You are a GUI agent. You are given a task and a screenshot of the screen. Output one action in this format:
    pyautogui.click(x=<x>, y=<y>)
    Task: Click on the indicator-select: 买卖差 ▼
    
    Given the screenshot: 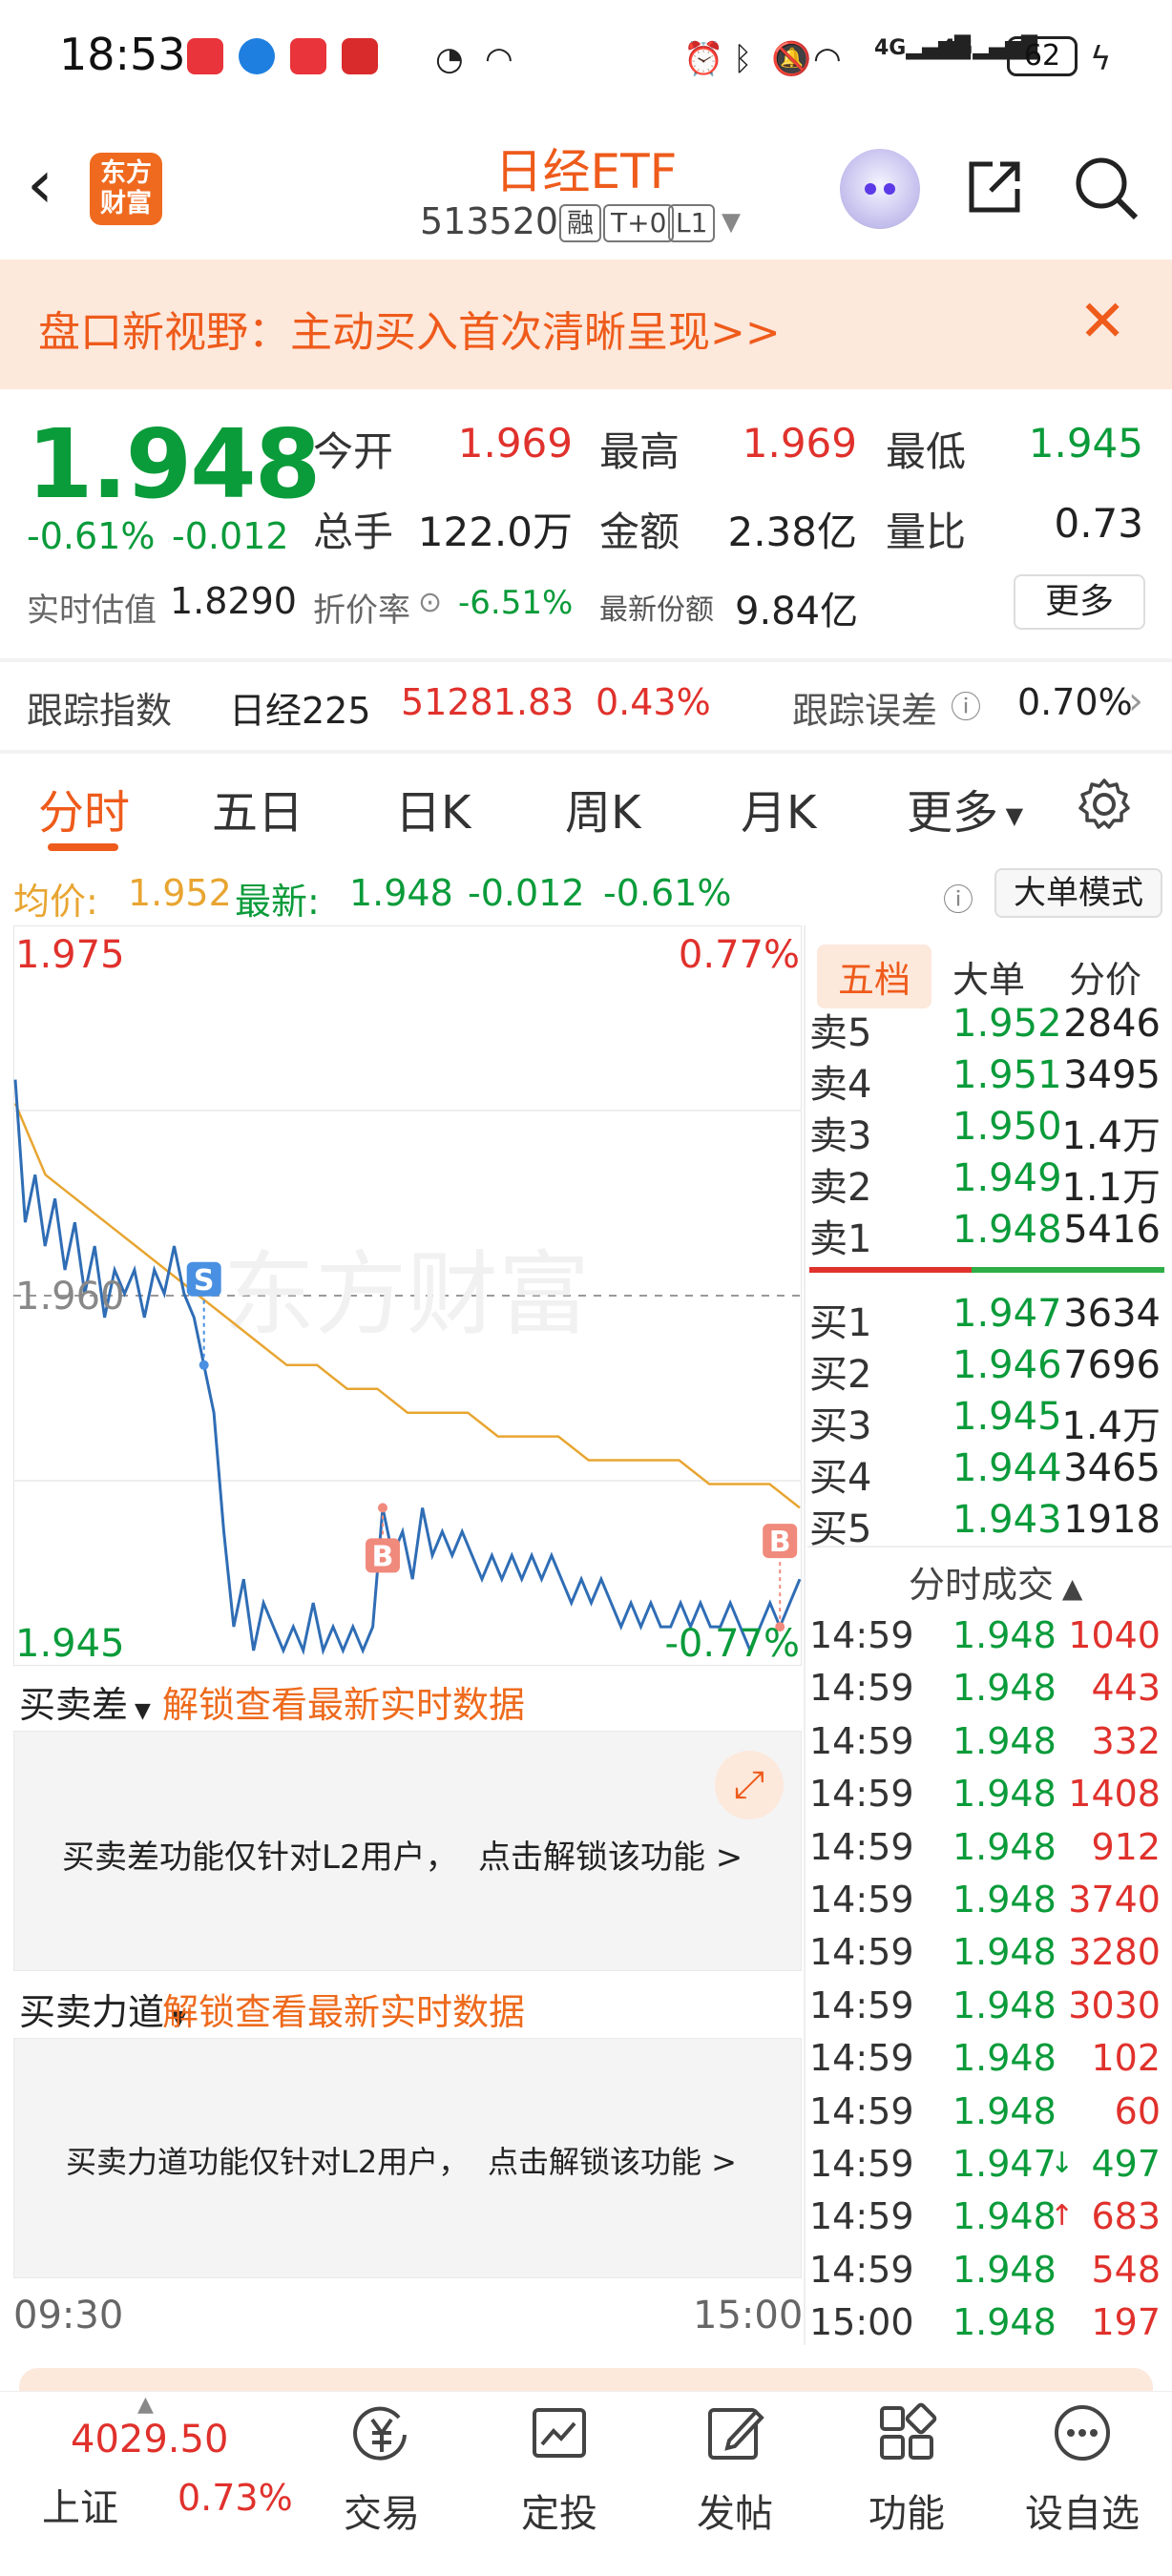 What is the action you would take?
    pyautogui.click(x=85, y=1701)
    